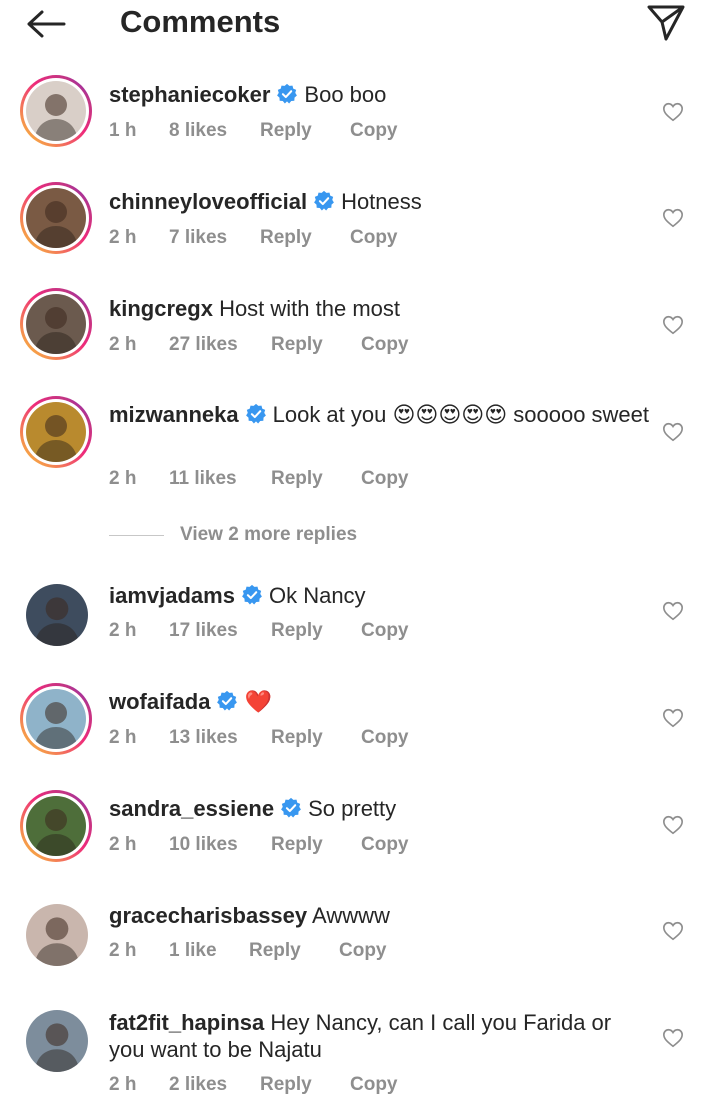  What do you see at coordinates (352, 808) in the screenshot?
I see `comment-text: So pretty` at bounding box center [352, 808].